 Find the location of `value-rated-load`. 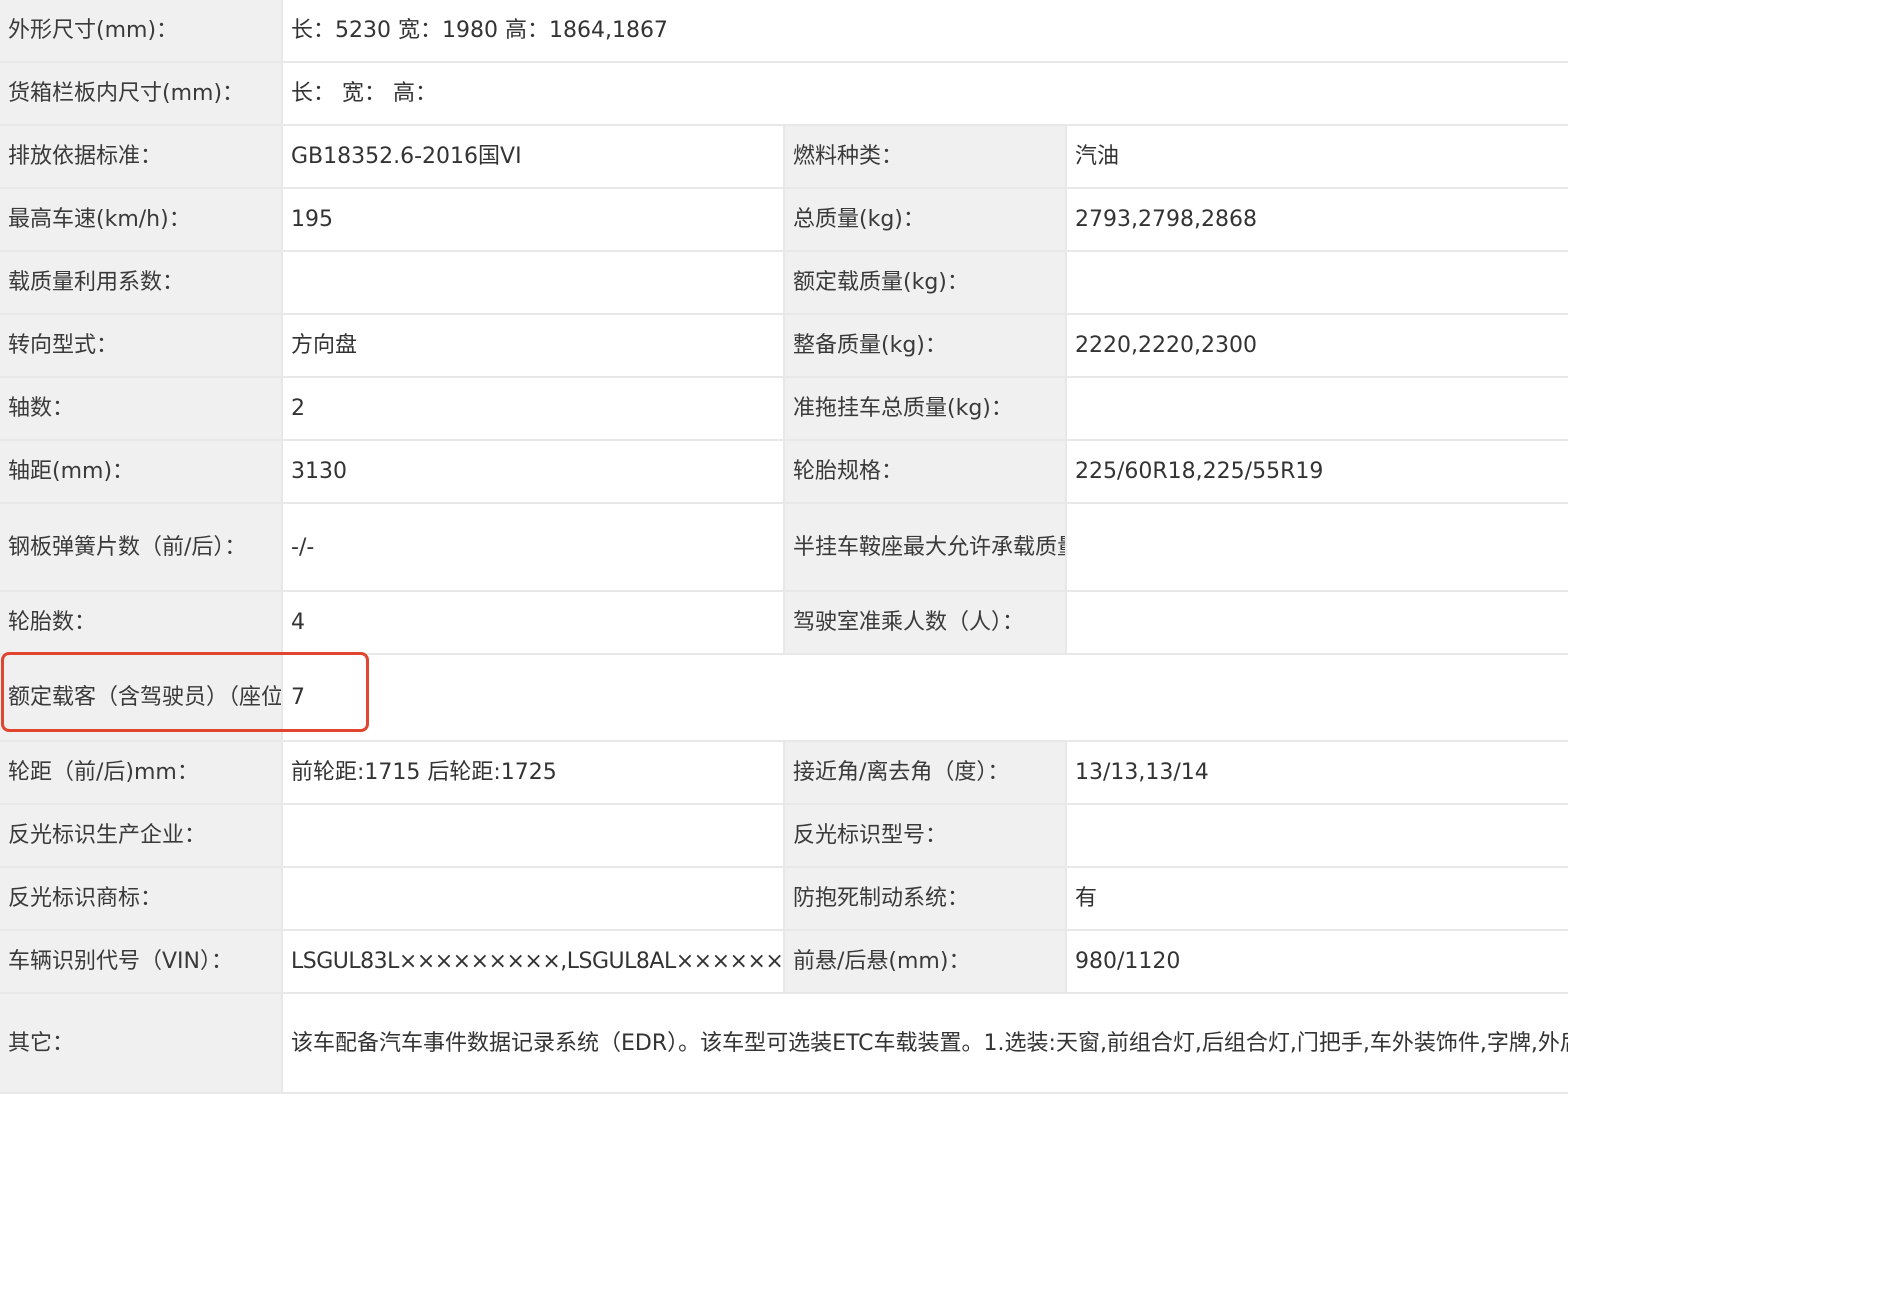

value-rated-load is located at coordinates (1316, 283).